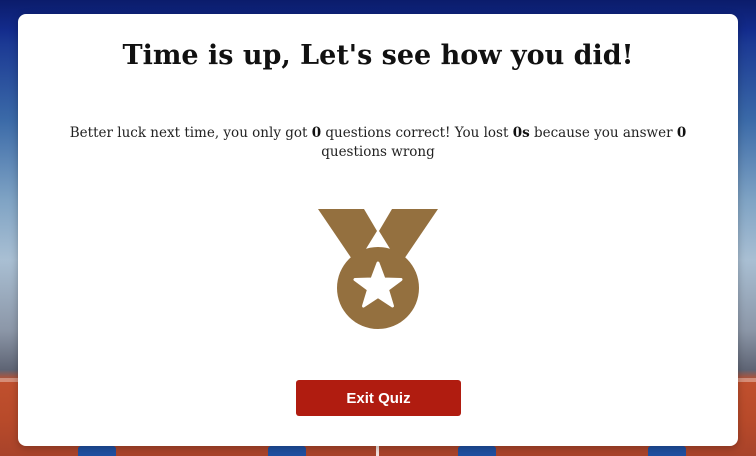 Image resolution: width=756 pixels, height=456 pixels. I want to click on exit-quiz-button: Exit Quiz, so click(378, 398).